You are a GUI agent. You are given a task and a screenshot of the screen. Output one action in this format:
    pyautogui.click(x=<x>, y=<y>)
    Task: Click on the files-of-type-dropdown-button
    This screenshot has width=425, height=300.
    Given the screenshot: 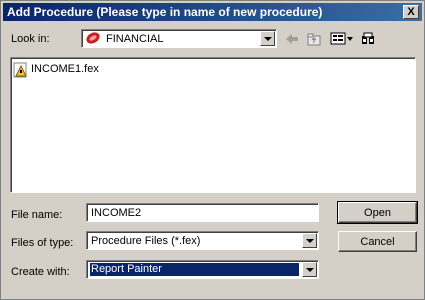 What is the action you would take?
    pyautogui.click(x=309, y=240)
    